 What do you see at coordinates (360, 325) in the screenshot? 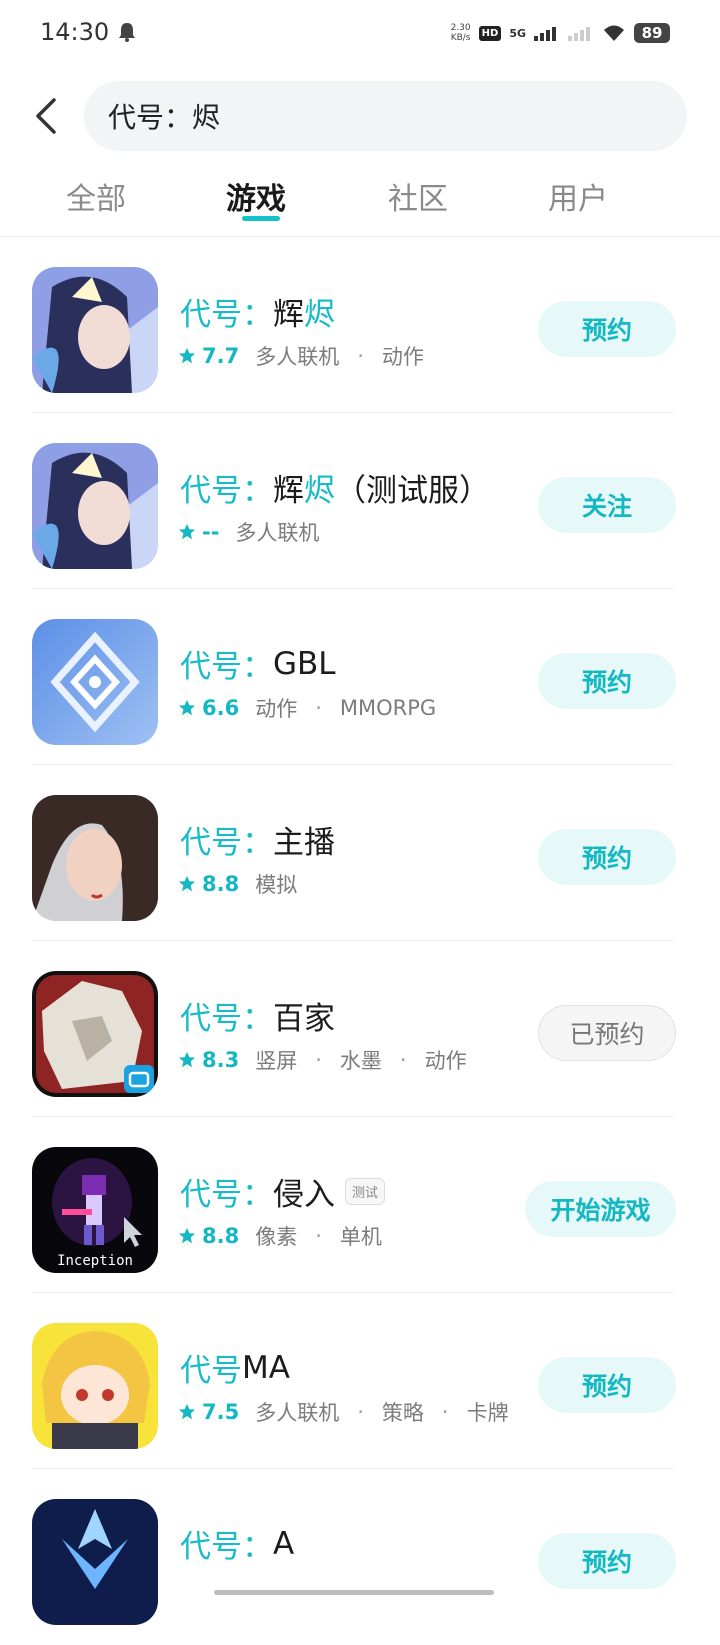
I see `game-row: 代号： 辉 烬 7.7 多人联机 · 动作 预约` at bounding box center [360, 325].